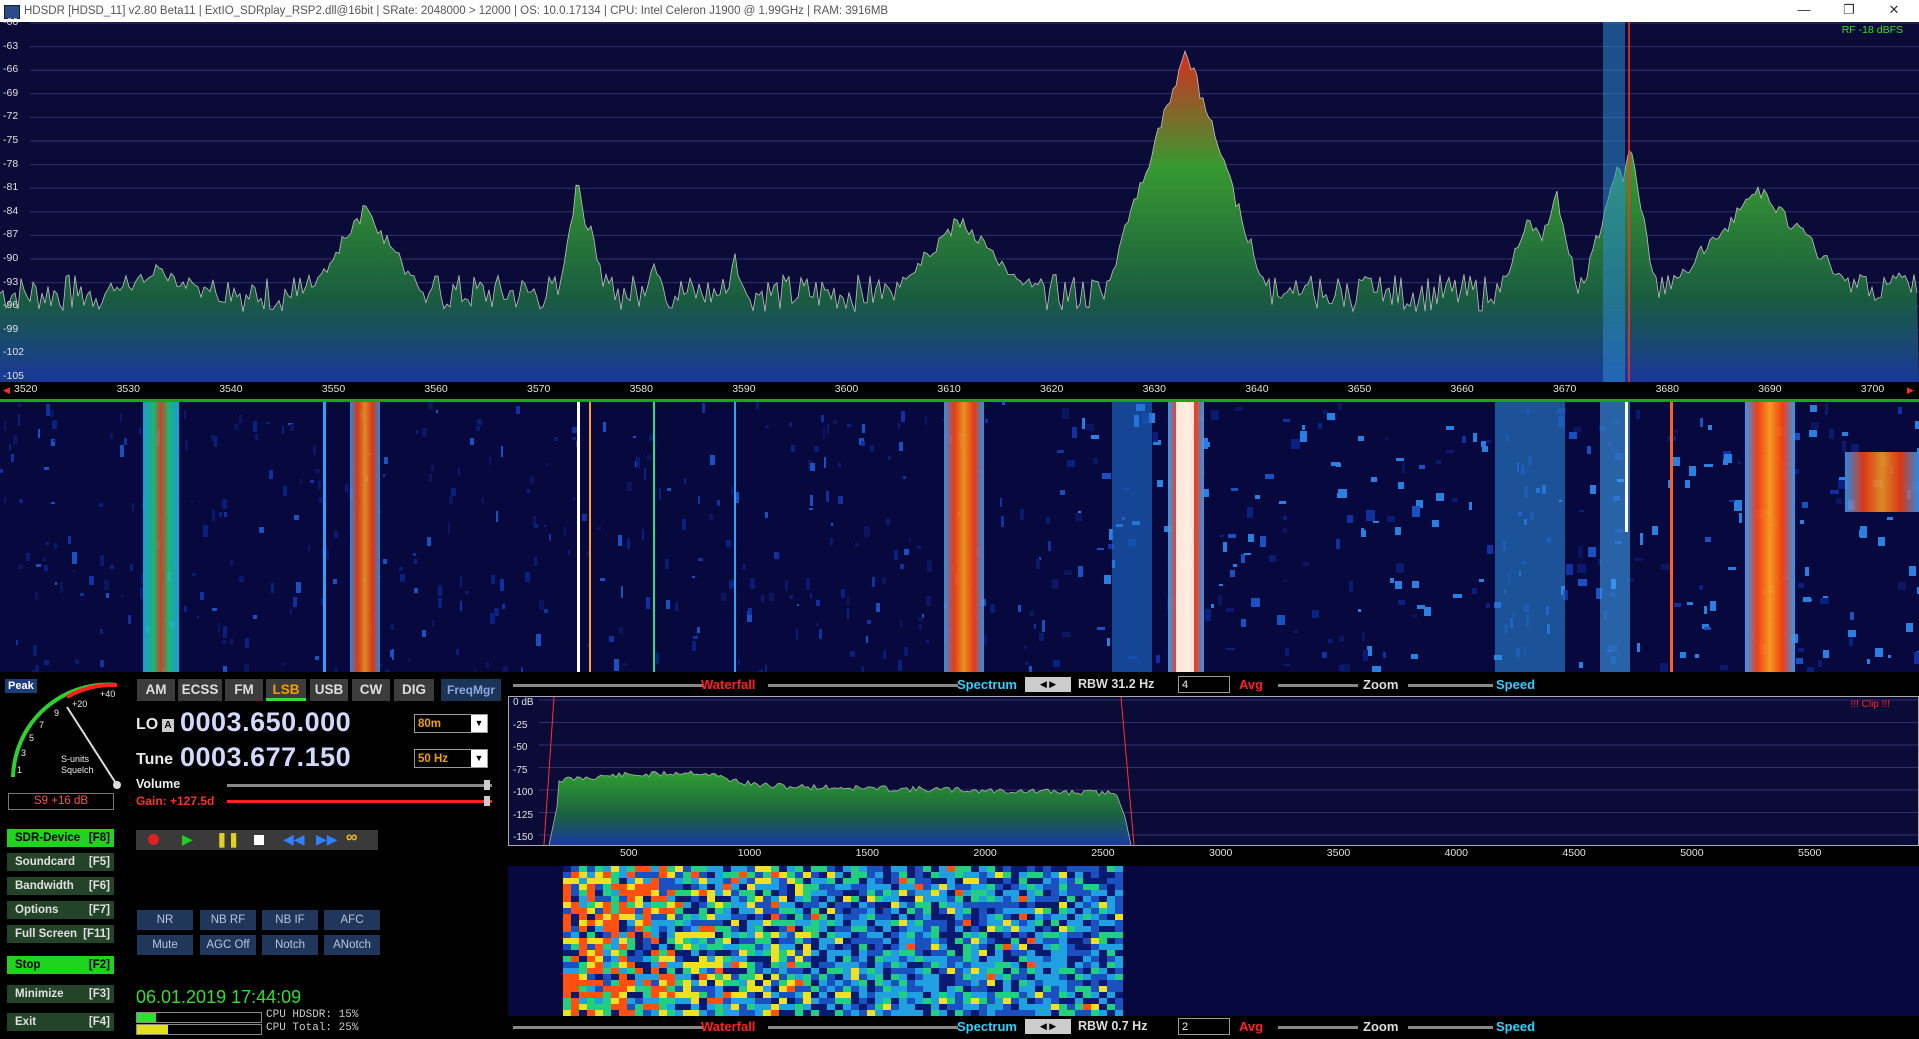  What do you see at coordinates (165, 945) in the screenshot?
I see `dsp-button-mute: Mute` at bounding box center [165, 945].